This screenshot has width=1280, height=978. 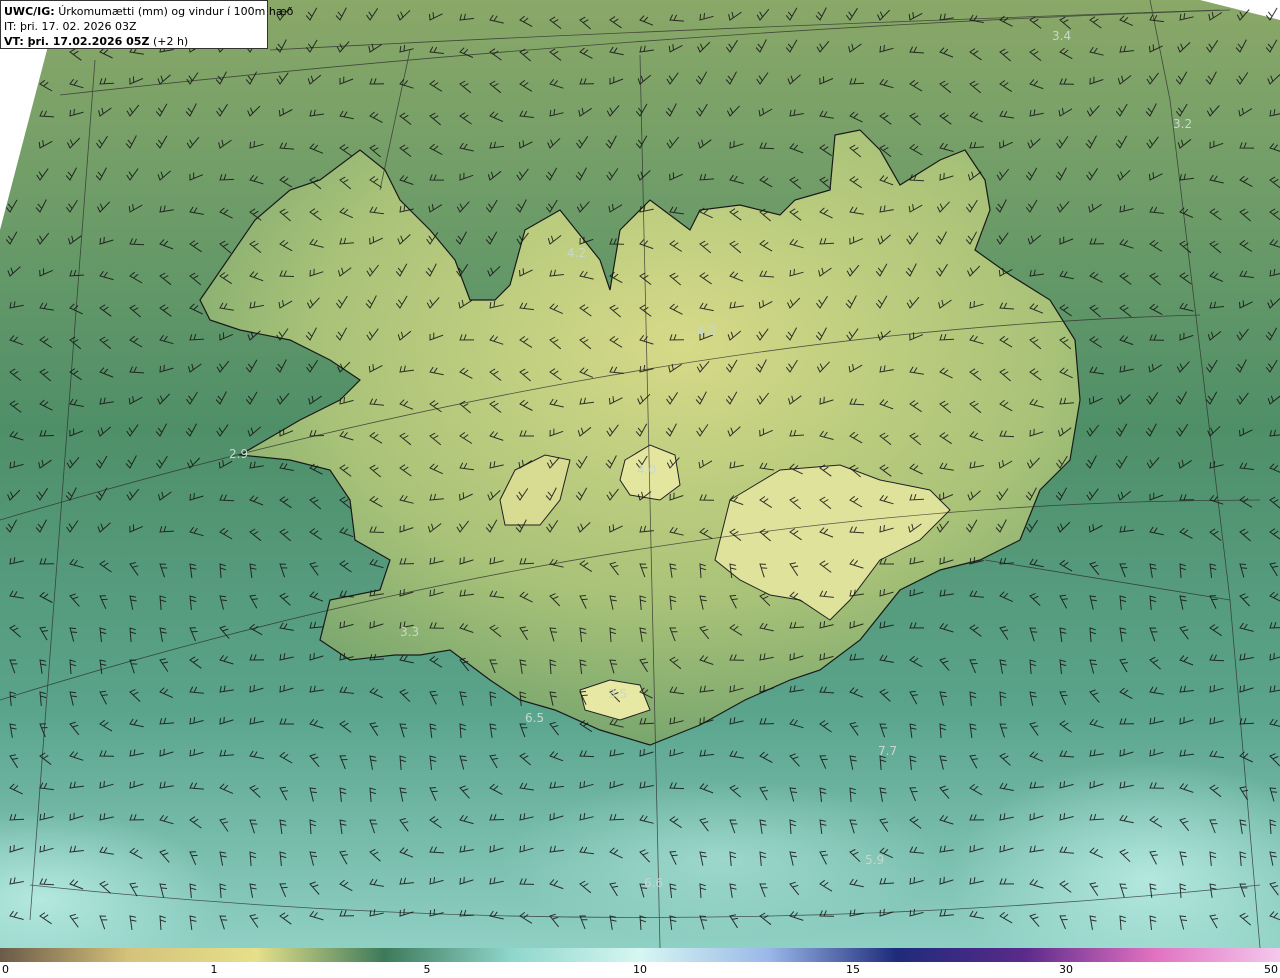 What do you see at coordinates (646, 470) in the screenshot?
I see `value-label: 4.0` at bounding box center [646, 470].